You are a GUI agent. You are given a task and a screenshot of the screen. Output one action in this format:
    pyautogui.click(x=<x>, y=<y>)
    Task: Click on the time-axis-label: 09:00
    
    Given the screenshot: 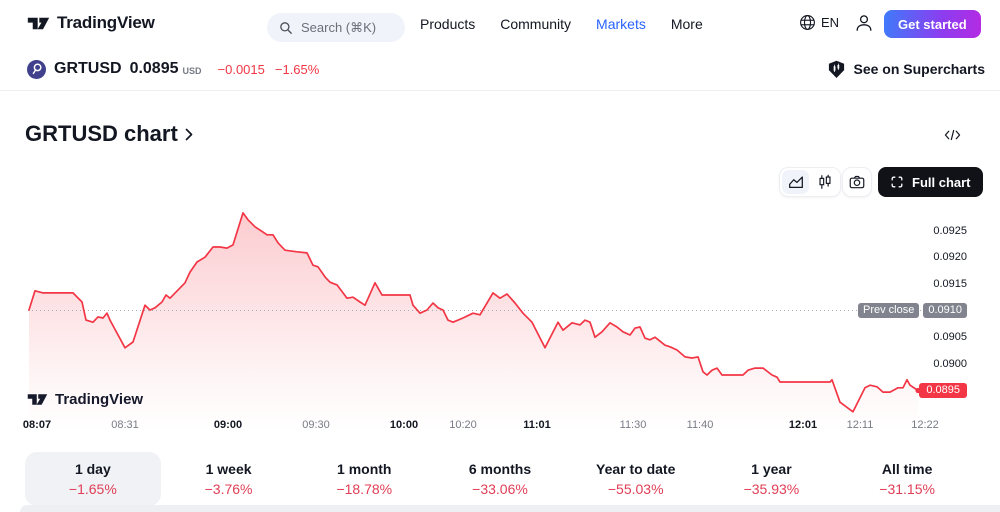 What is the action you would take?
    pyautogui.click(x=228, y=425)
    